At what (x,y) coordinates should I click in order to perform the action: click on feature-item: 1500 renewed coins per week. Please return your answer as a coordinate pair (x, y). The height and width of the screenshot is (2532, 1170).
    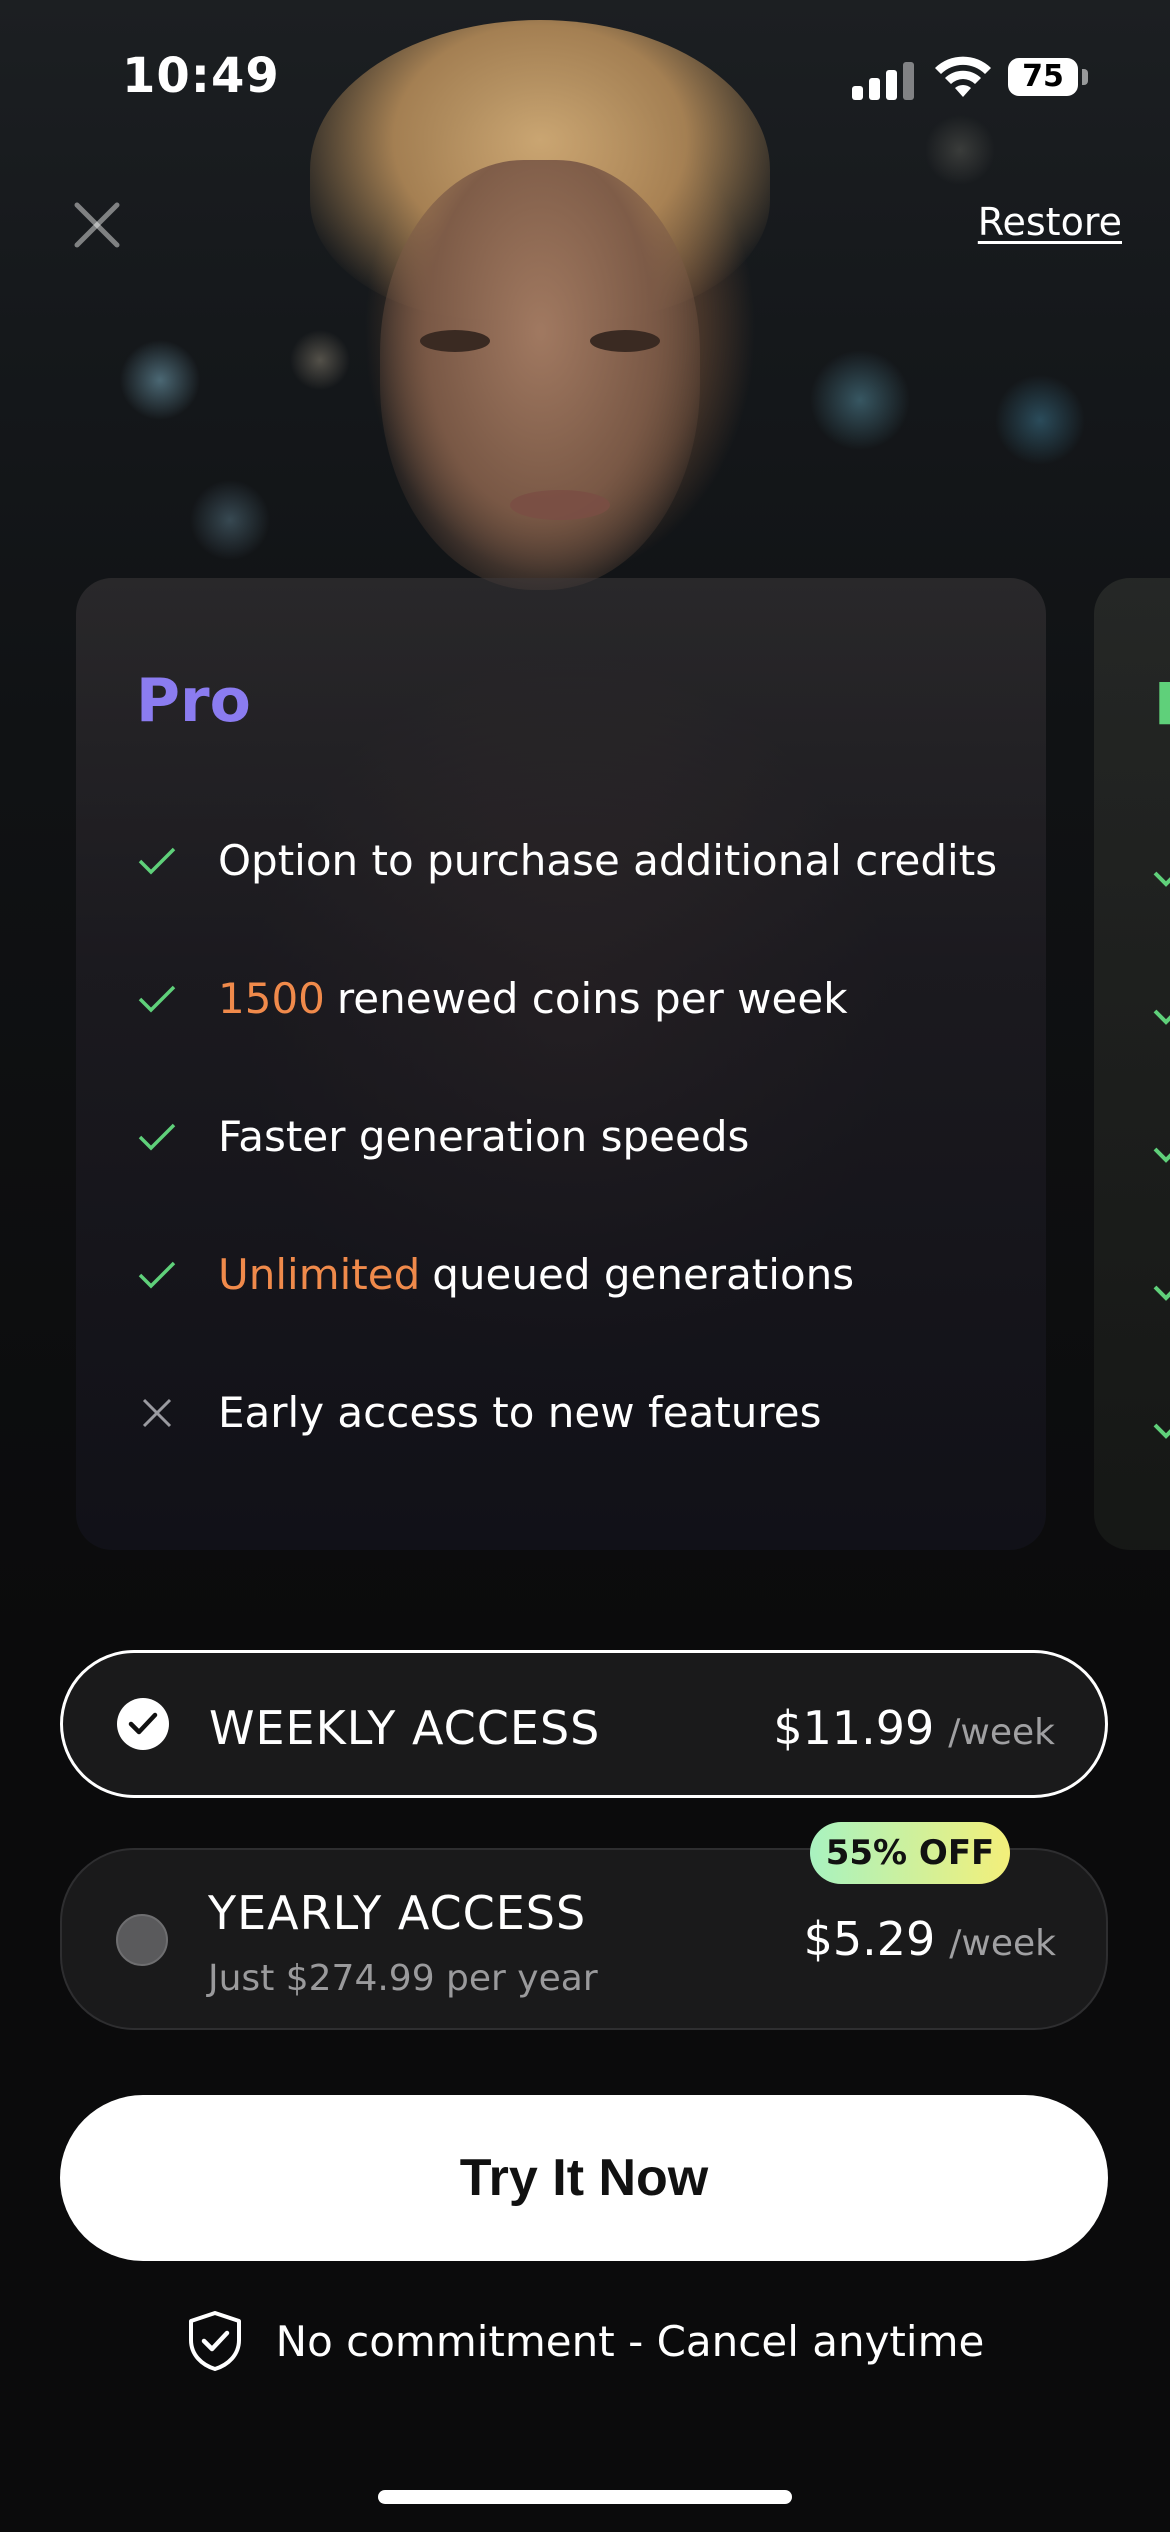
    Looking at the image, I should click on (492, 998).